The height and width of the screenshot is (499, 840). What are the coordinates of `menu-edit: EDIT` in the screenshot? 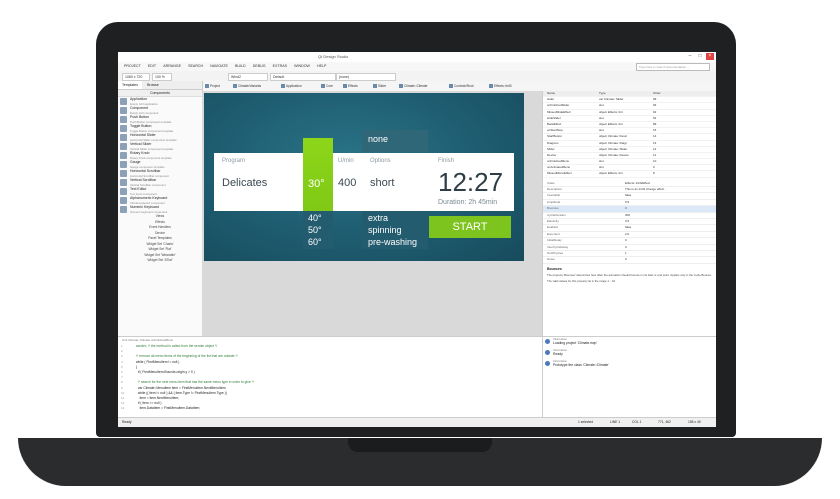 It's located at (152, 66).